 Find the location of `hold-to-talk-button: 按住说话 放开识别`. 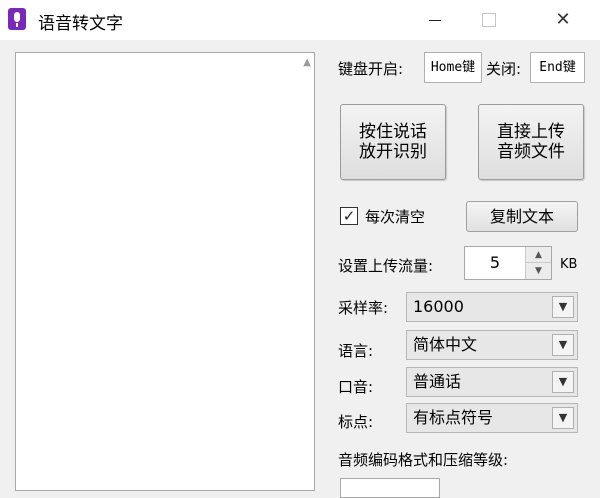

hold-to-talk-button: 按住说话 放开识别 is located at coordinates (393, 142).